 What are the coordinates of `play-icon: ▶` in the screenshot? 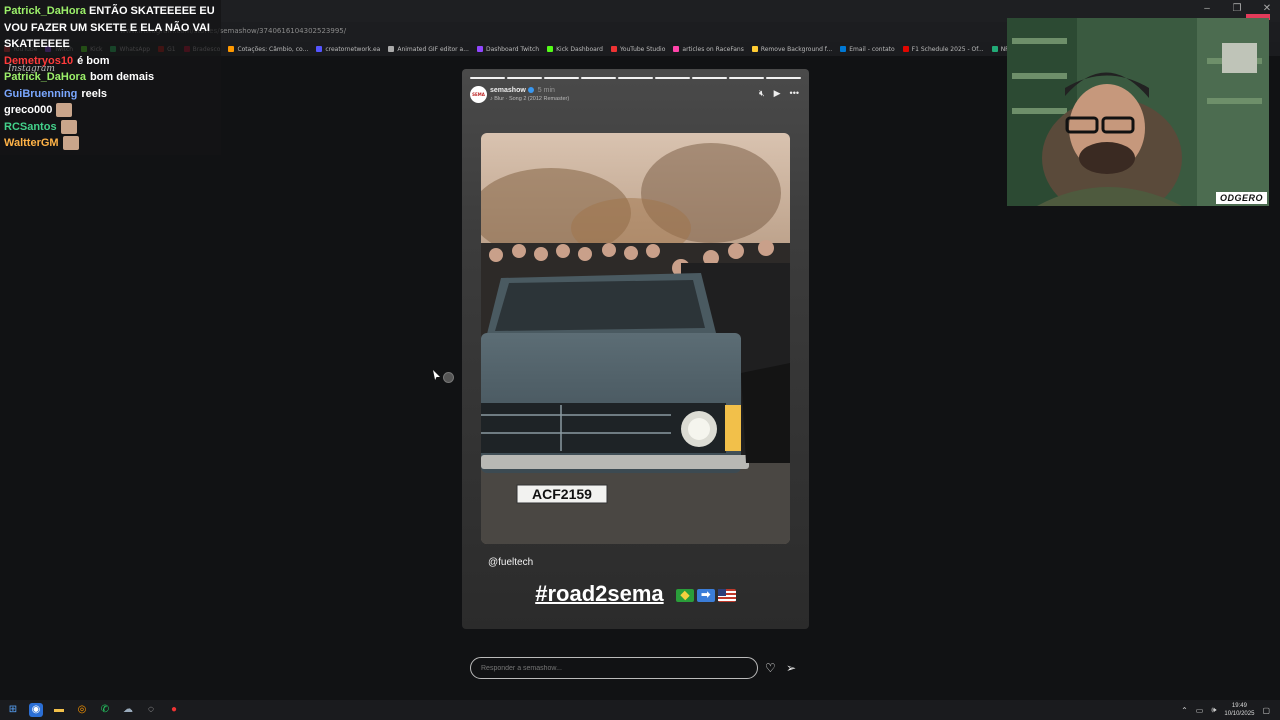 It's located at (777, 93).